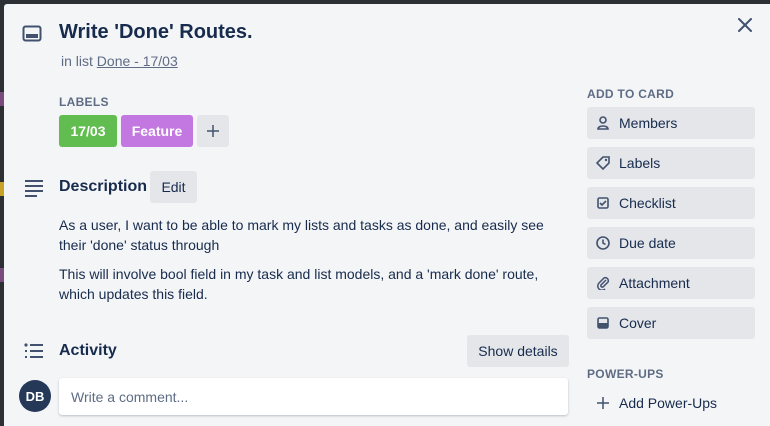 The image size is (770, 426). What do you see at coordinates (647, 203) in the screenshot?
I see `checklist-label: Checklist` at bounding box center [647, 203].